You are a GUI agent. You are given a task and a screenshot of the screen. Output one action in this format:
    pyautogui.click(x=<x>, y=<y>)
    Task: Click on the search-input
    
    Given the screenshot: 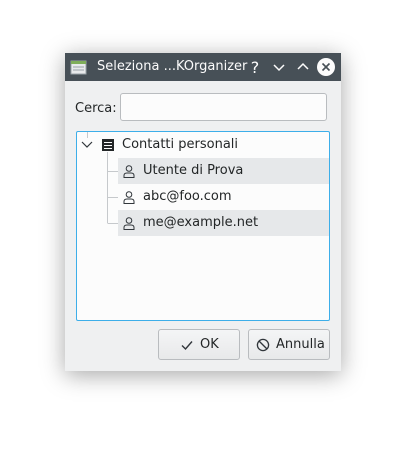 What is the action you would take?
    pyautogui.click(x=223, y=107)
    